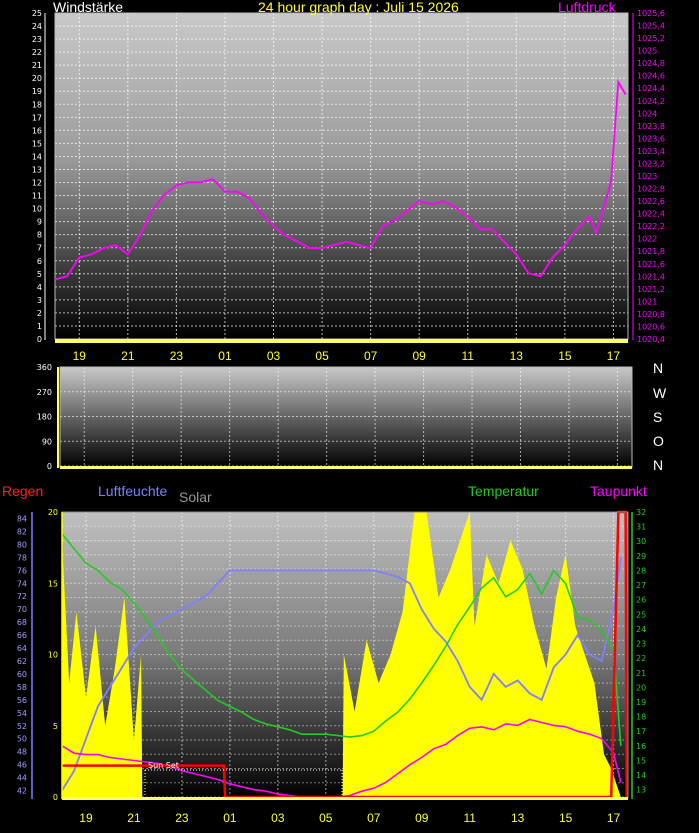  I want to click on wind-tick-label-21: 21, so click(37, 65).